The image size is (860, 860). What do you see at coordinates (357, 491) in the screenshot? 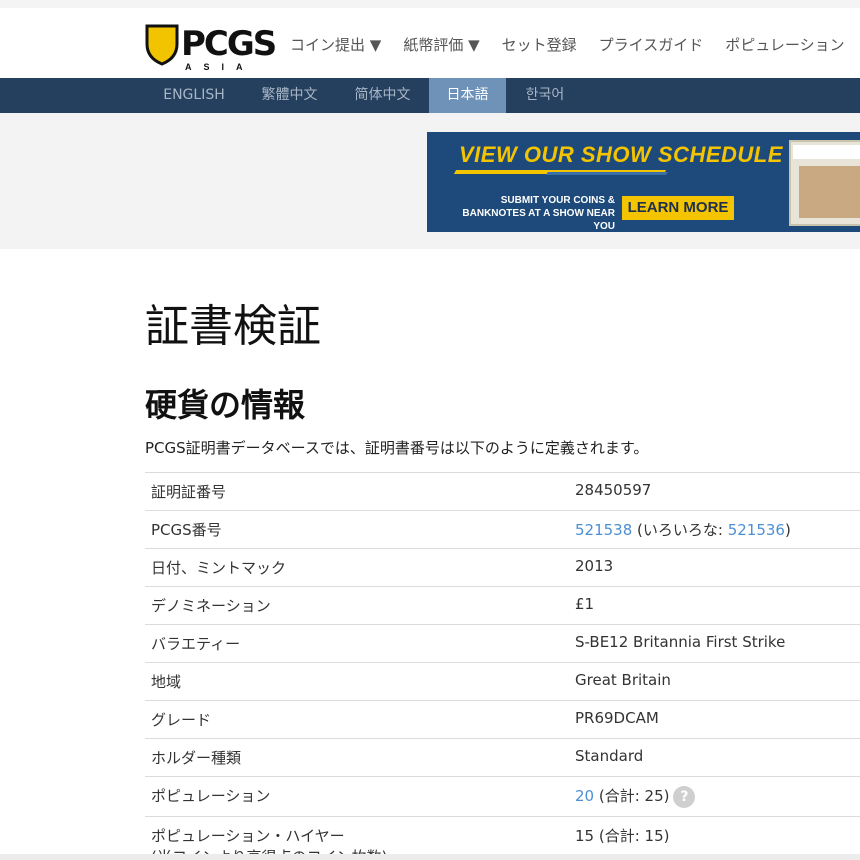
I see `row-label: 証明証番号` at bounding box center [357, 491].